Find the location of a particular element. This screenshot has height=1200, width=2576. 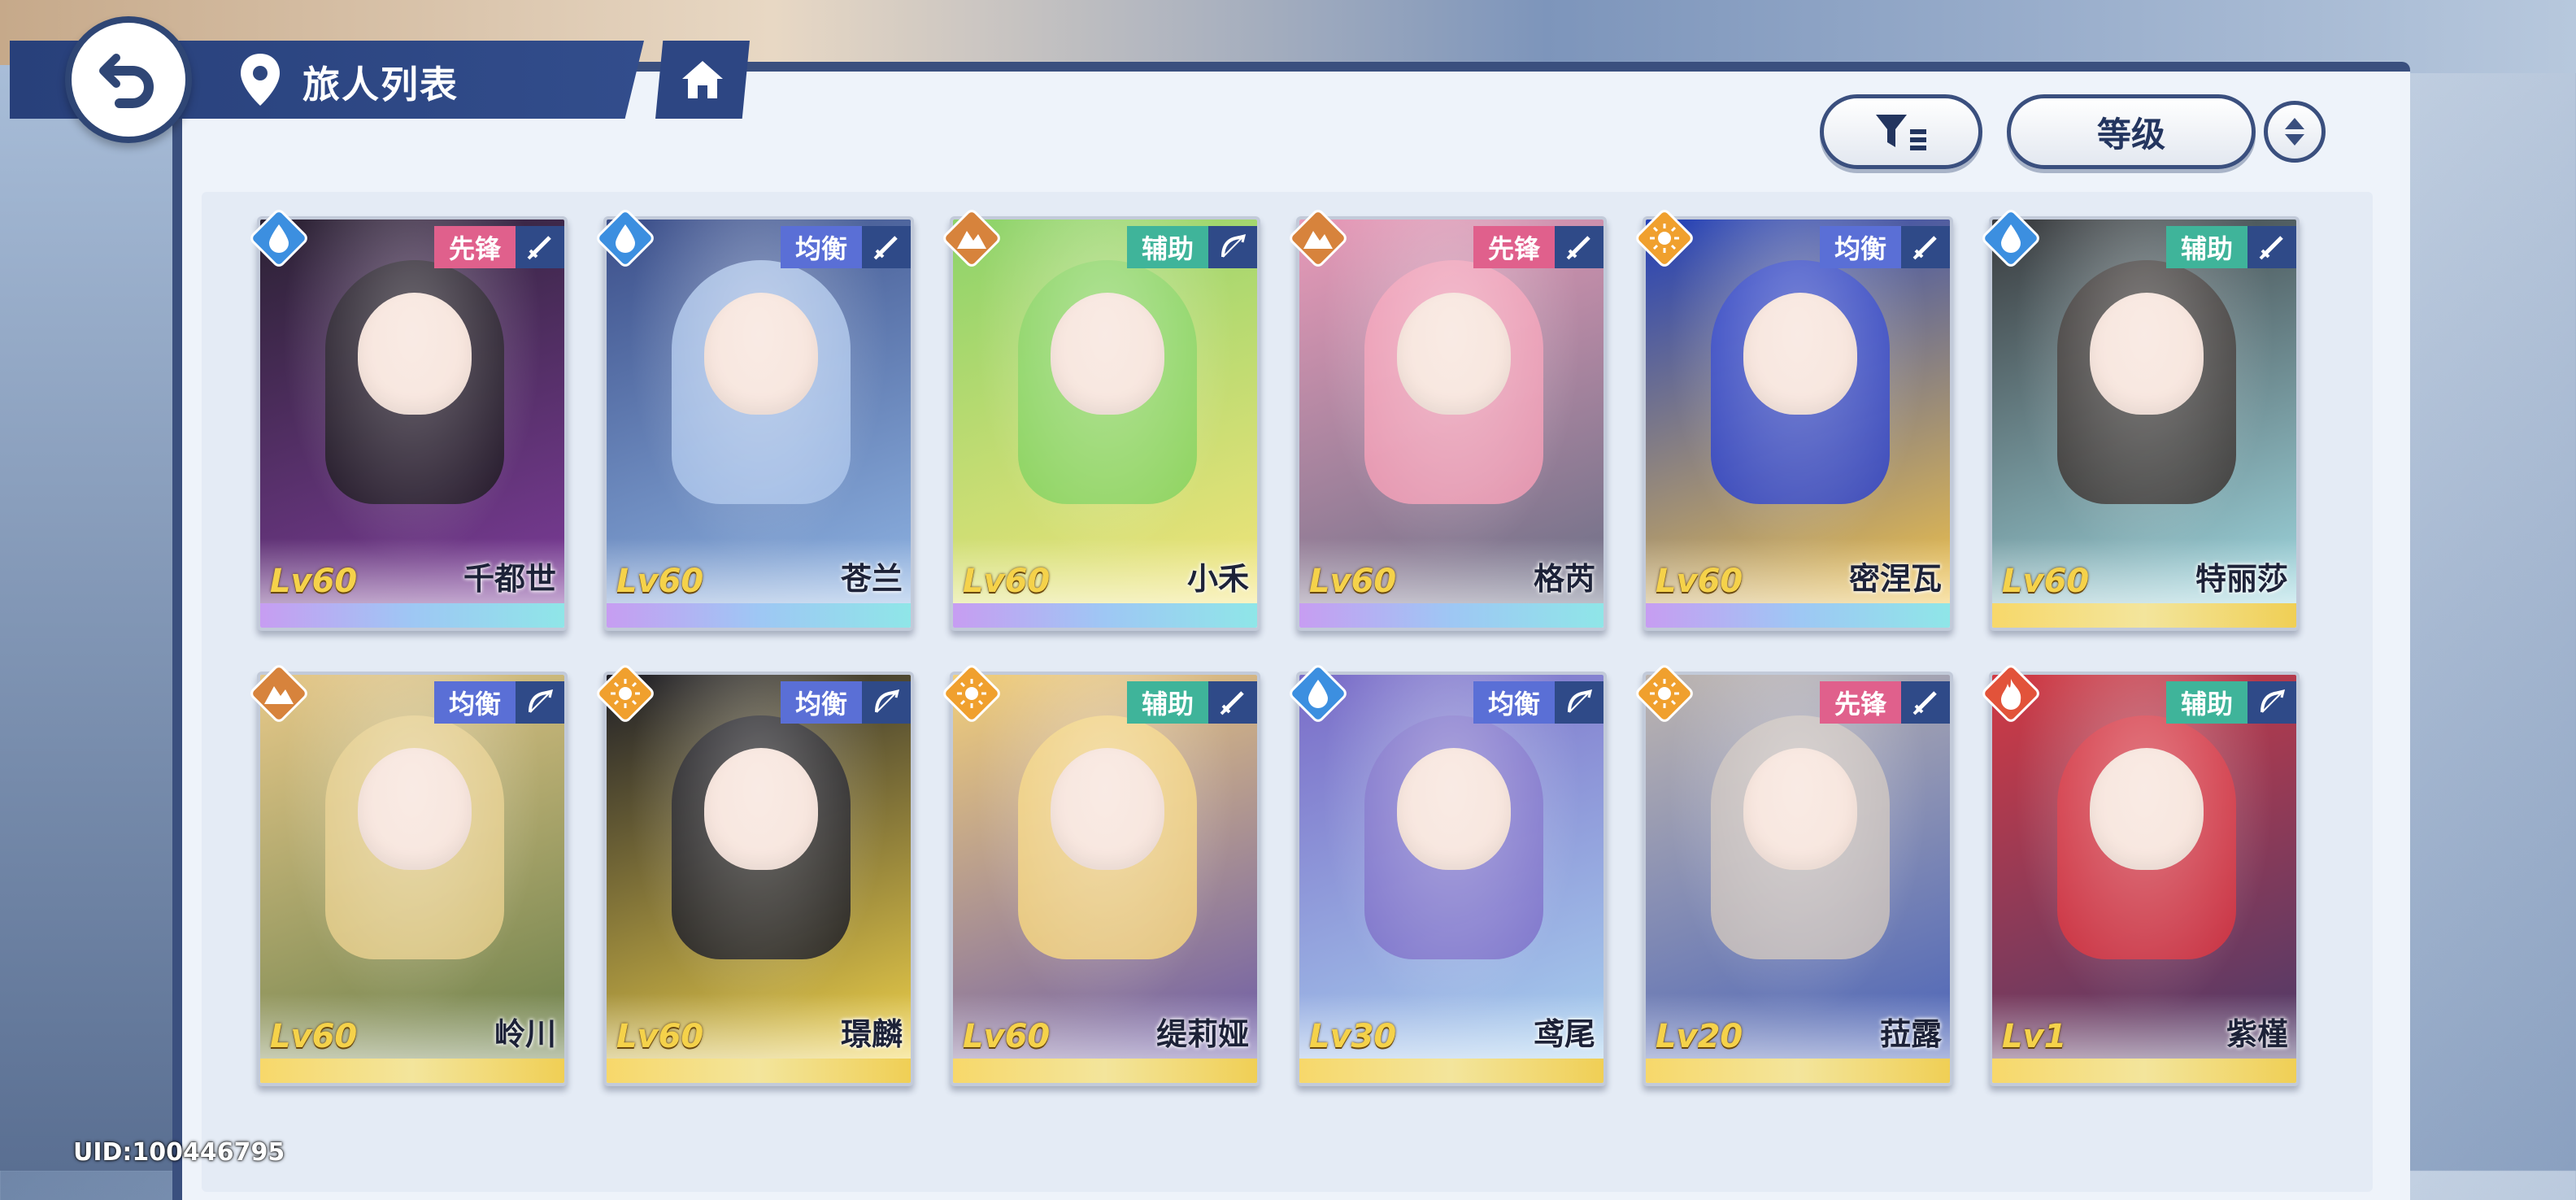

back-button is located at coordinates (129, 79).